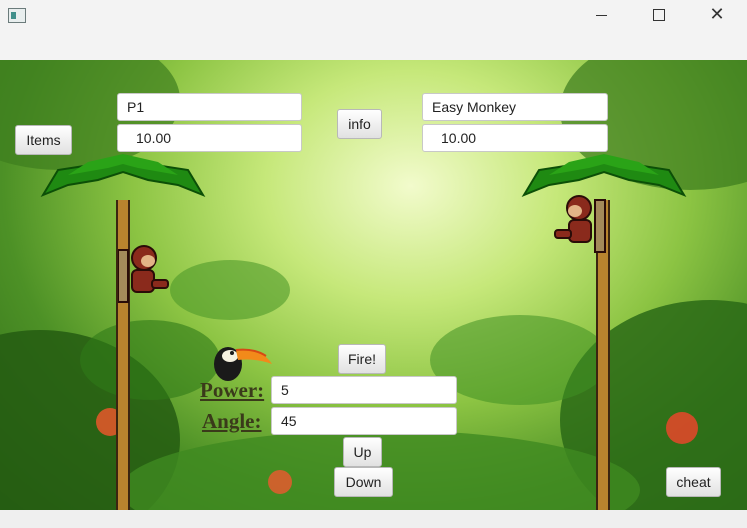 The image size is (747, 528). What do you see at coordinates (209, 138) in the screenshot?
I see `player1-score-field: 10.00` at bounding box center [209, 138].